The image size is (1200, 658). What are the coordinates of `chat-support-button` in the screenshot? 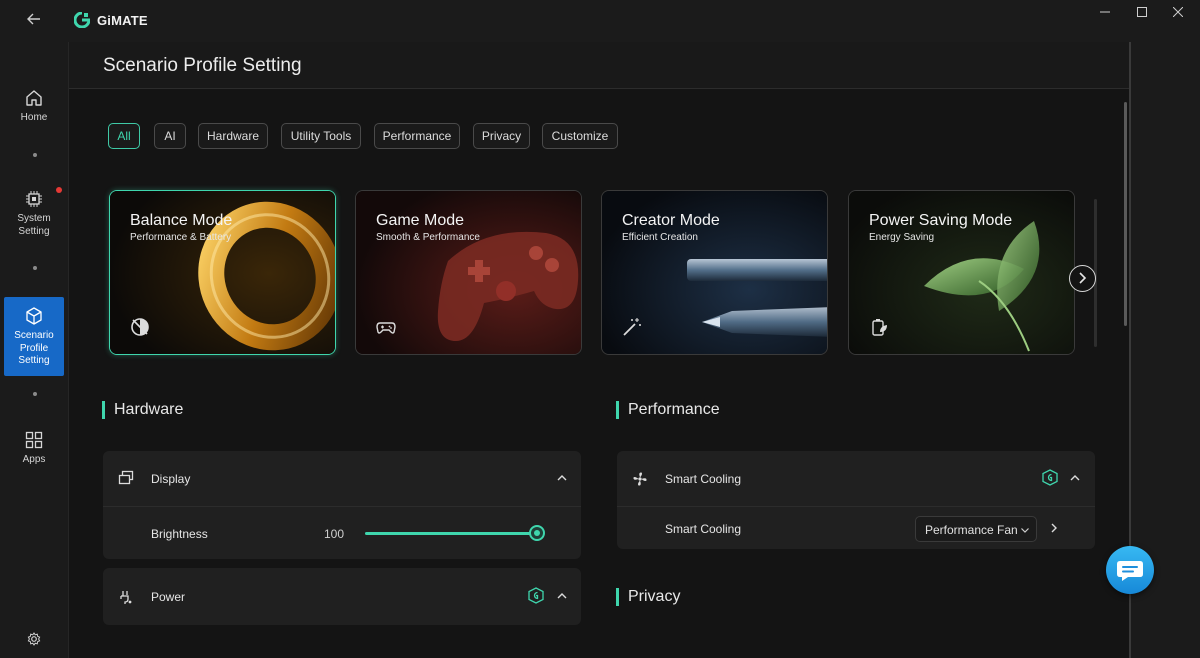 It's located at (1130, 570).